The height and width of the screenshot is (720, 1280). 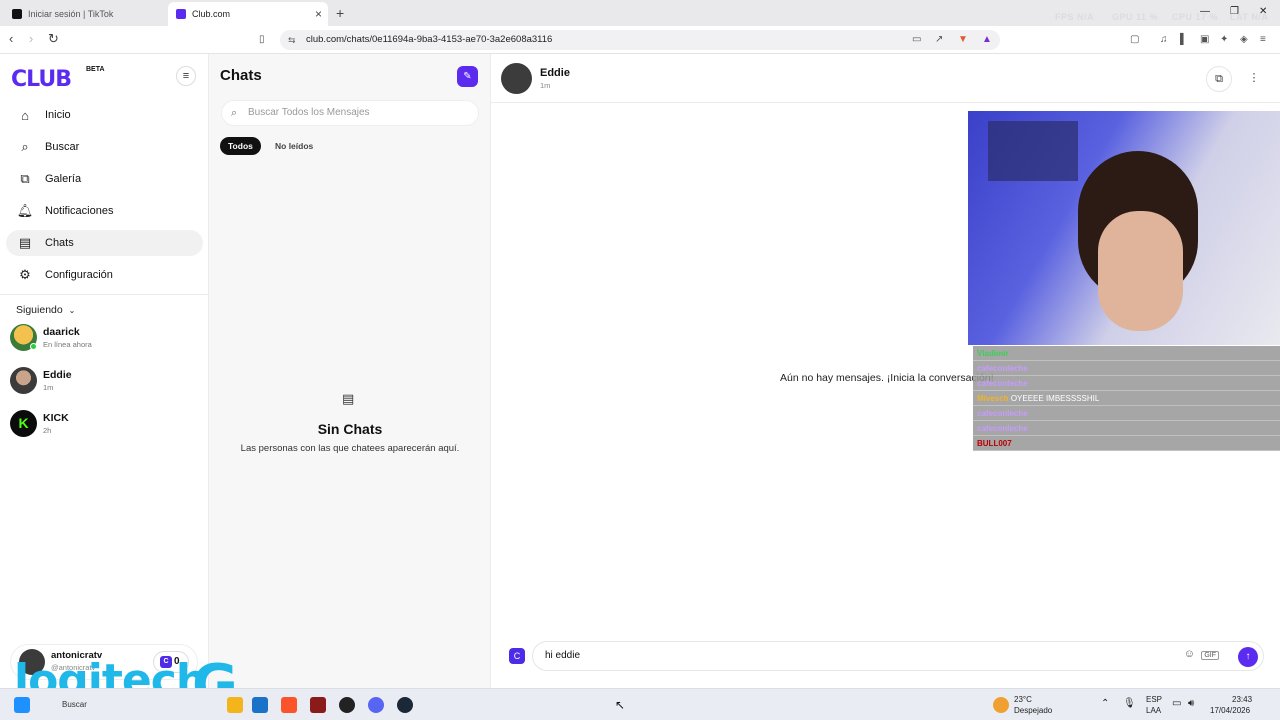 I want to click on weather-icon, so click(x=1001, y=705).